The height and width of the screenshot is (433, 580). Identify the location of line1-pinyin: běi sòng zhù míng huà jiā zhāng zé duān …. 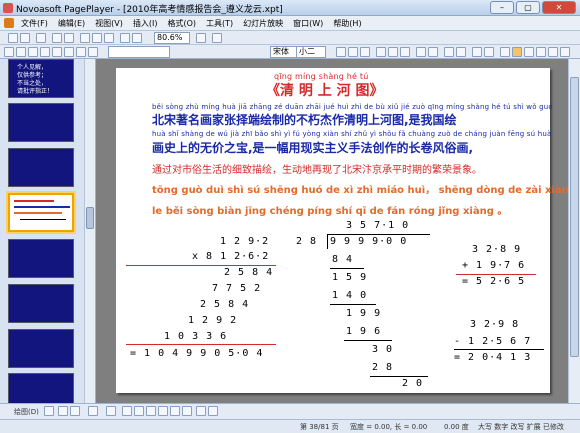
(352, 107).